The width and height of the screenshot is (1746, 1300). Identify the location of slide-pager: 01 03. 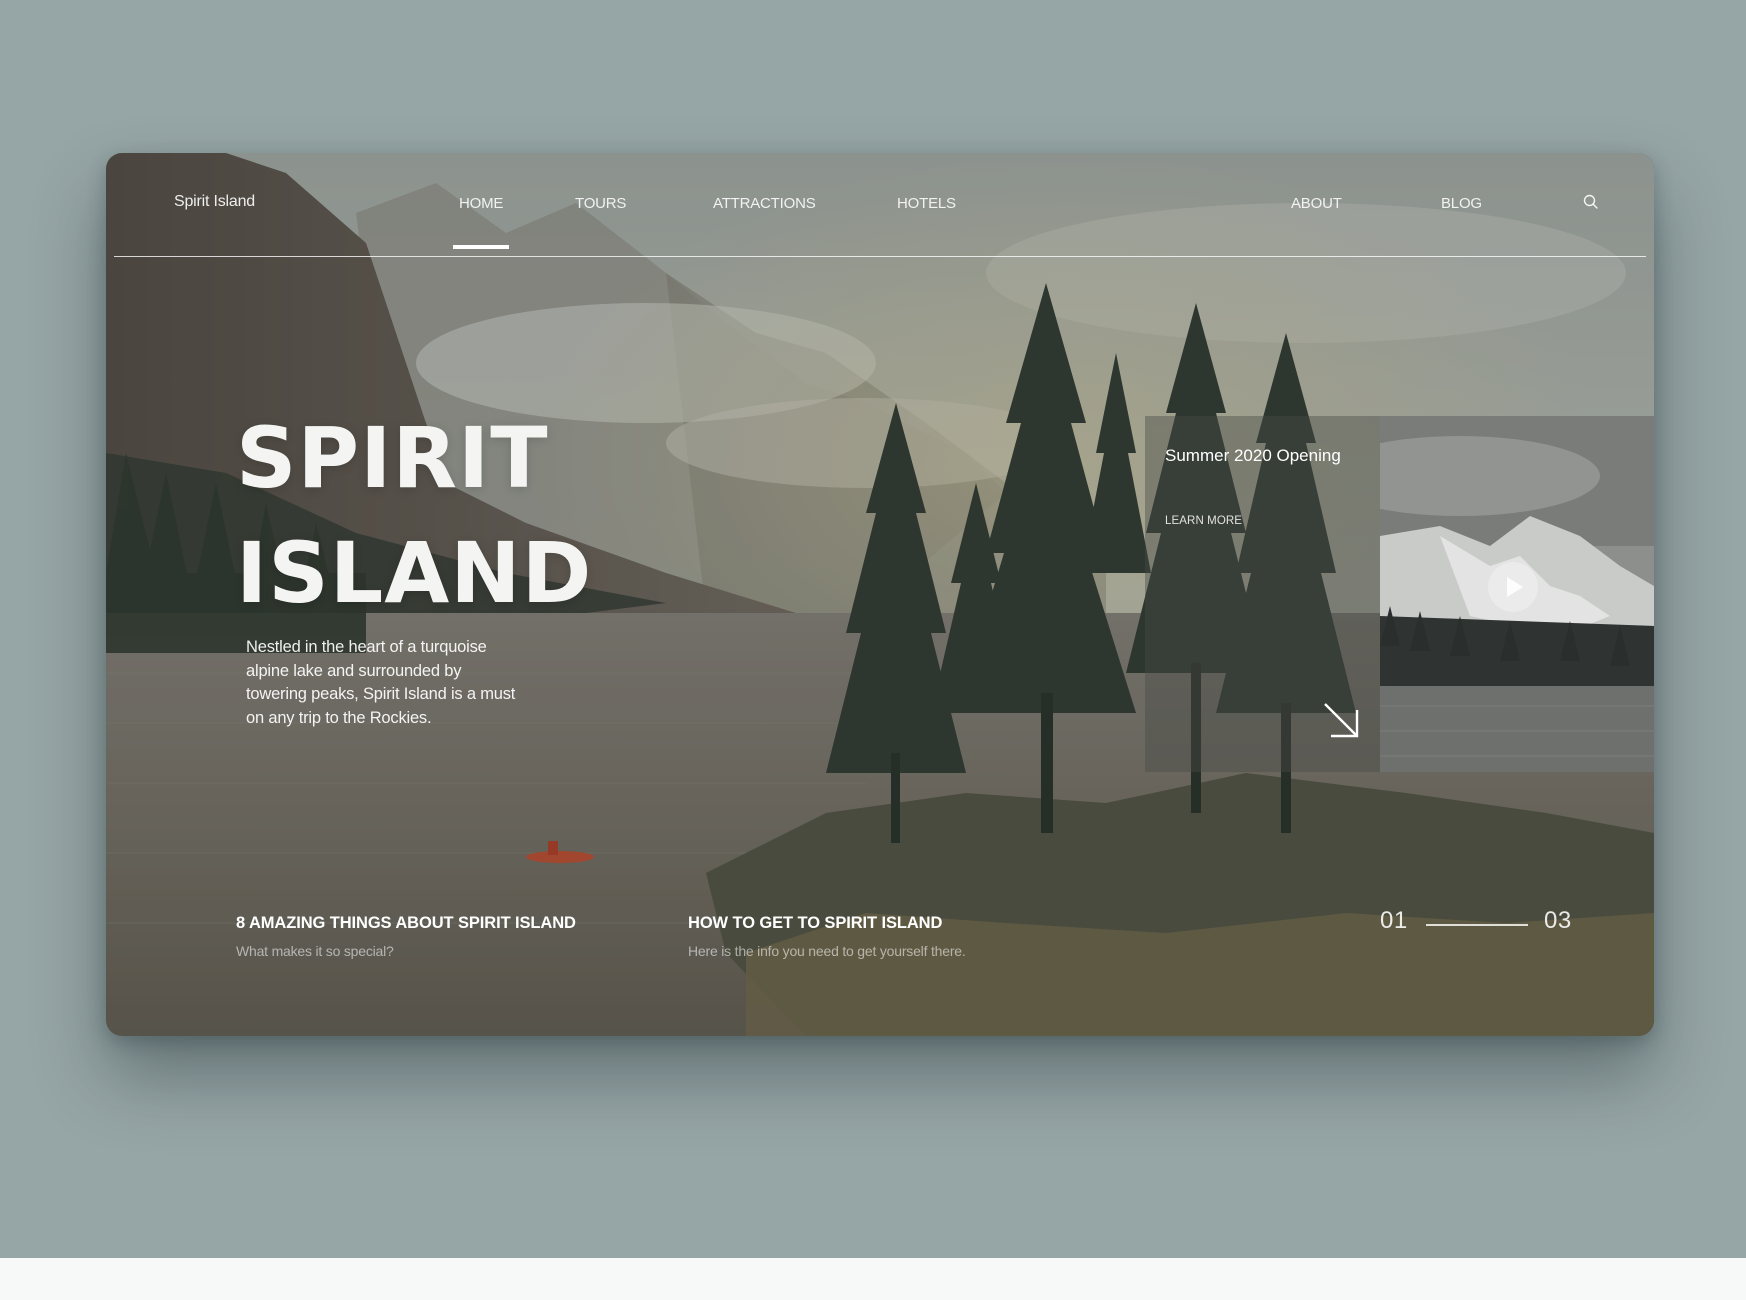
(1486, 924).